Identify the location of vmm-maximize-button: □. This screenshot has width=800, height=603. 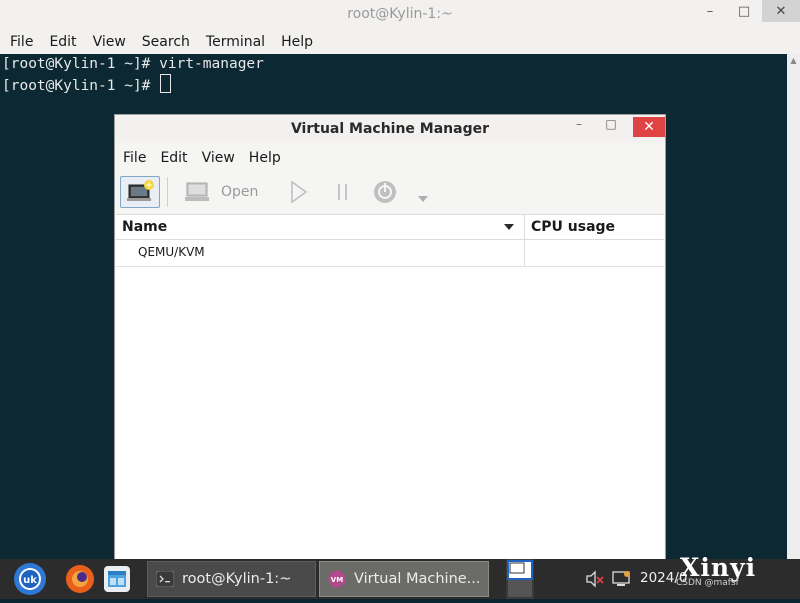
(611, 127).